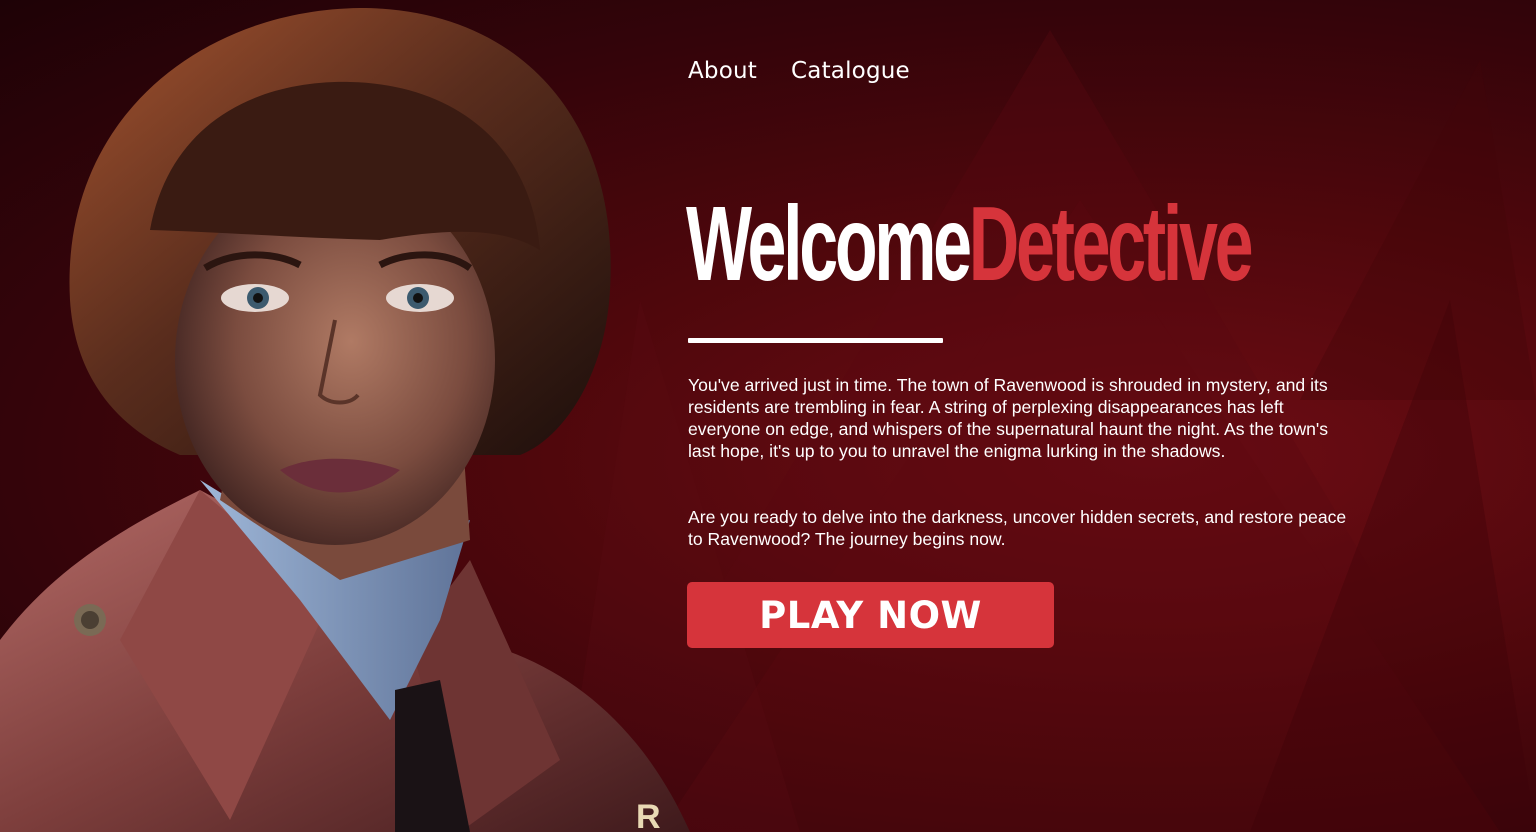  Describe the element at coordinates (815, 340) in the screenshot. I see `title-divider` at that location.